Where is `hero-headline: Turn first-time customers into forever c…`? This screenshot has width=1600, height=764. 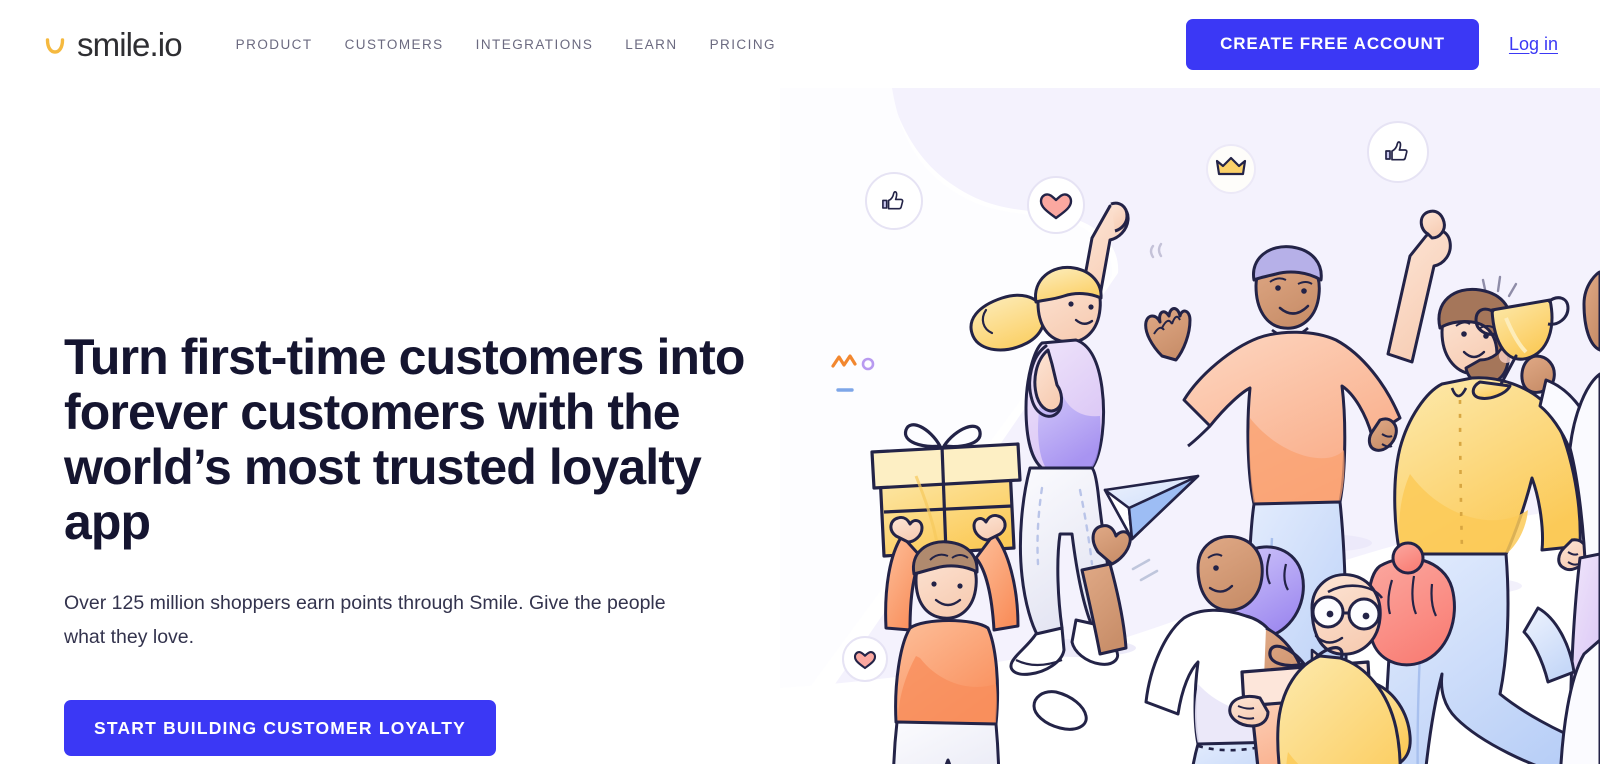
hero-headline: Turn first-time customers into forever c… is located at coordinates (404, 439).